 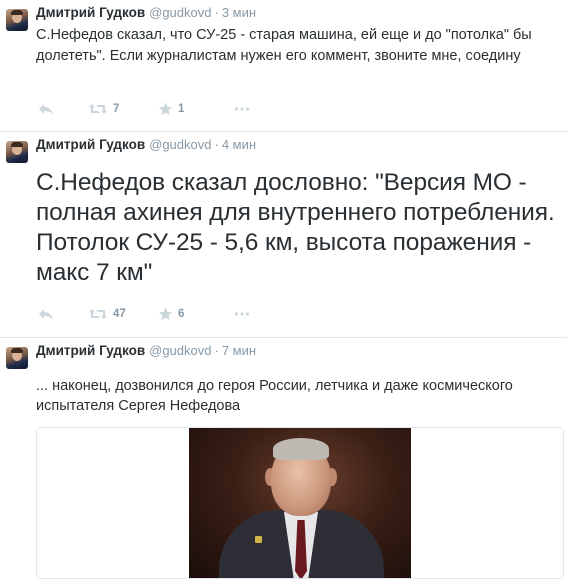 I want to click on retweet-button: 7, so click(x=103, y=109).